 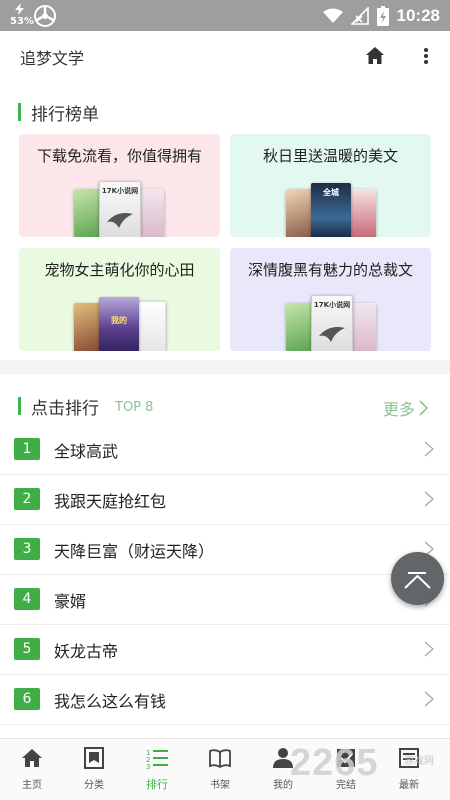 What do you see at coordinates (330, 156) in the screenshot?
I see `ranking-card-title: 秋日里送温暖的美文` at bounding box center [330, 156].